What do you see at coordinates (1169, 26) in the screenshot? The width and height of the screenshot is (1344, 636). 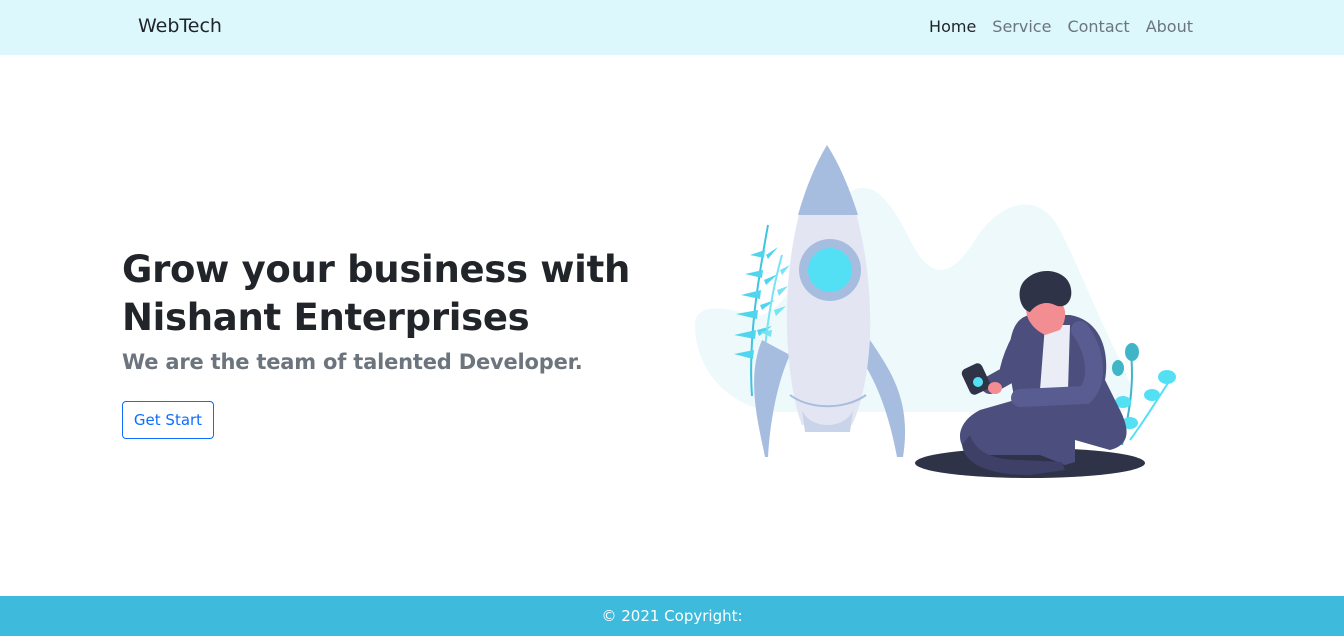 I see `nav-link-about: About` at bounding box center [1169, 26].